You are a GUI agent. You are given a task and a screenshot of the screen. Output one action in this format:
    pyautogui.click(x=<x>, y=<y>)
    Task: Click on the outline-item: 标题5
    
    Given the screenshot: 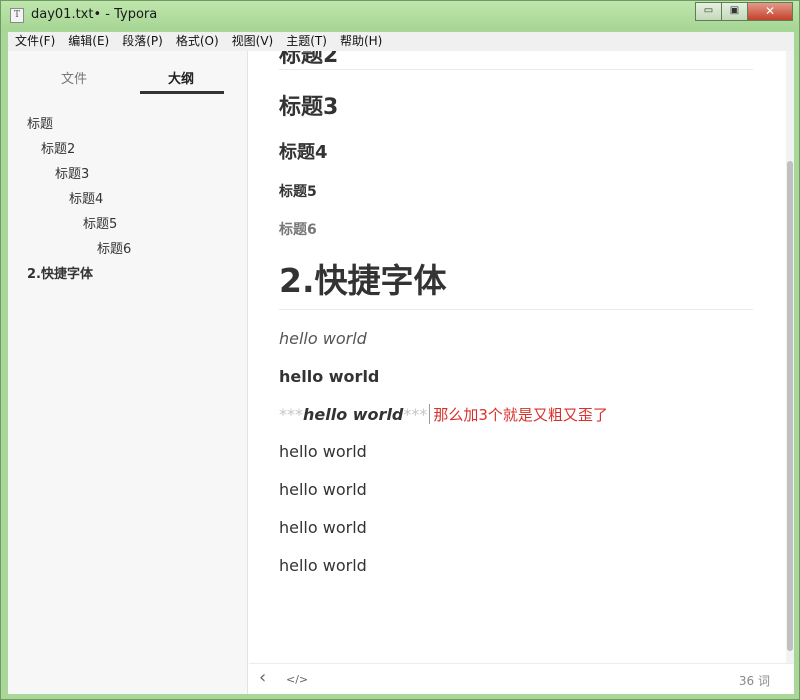 What is the action you would take?
    pyautogui.click(x=100, y=222)
    